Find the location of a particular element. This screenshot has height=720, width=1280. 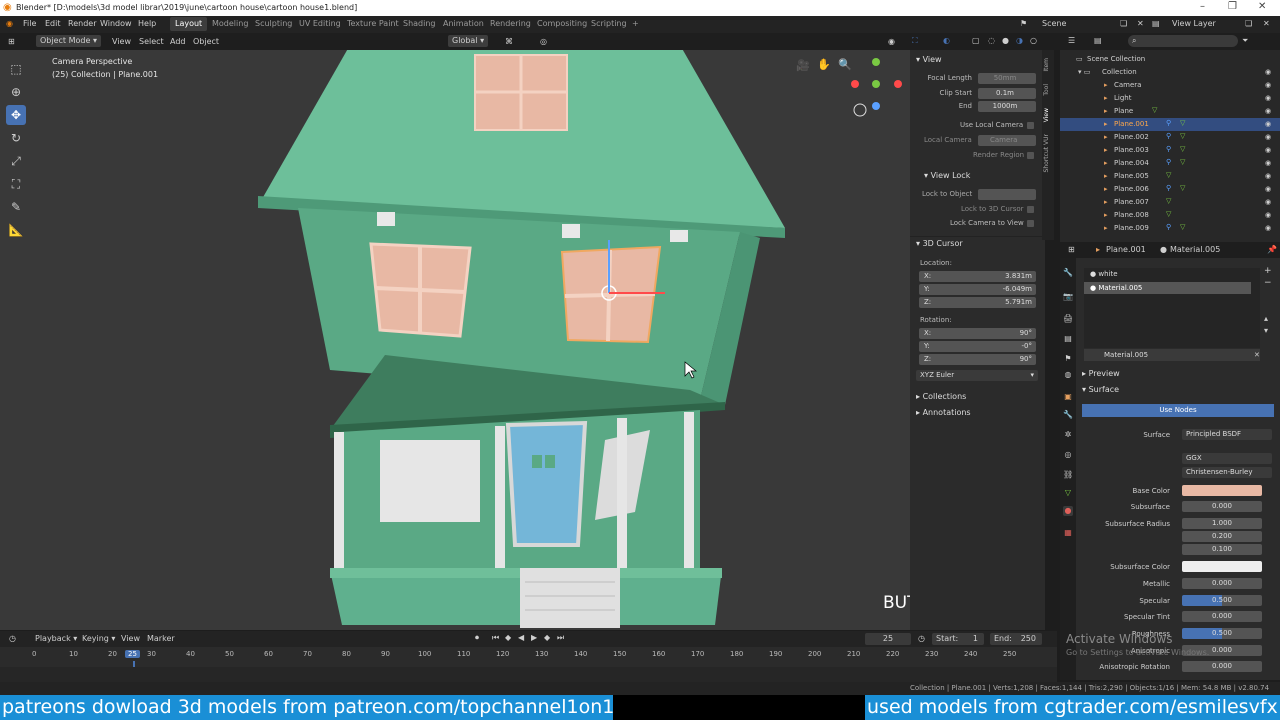

tab-shortcut-vur: Shortcut VUr is located at coordinates (1046, 153).